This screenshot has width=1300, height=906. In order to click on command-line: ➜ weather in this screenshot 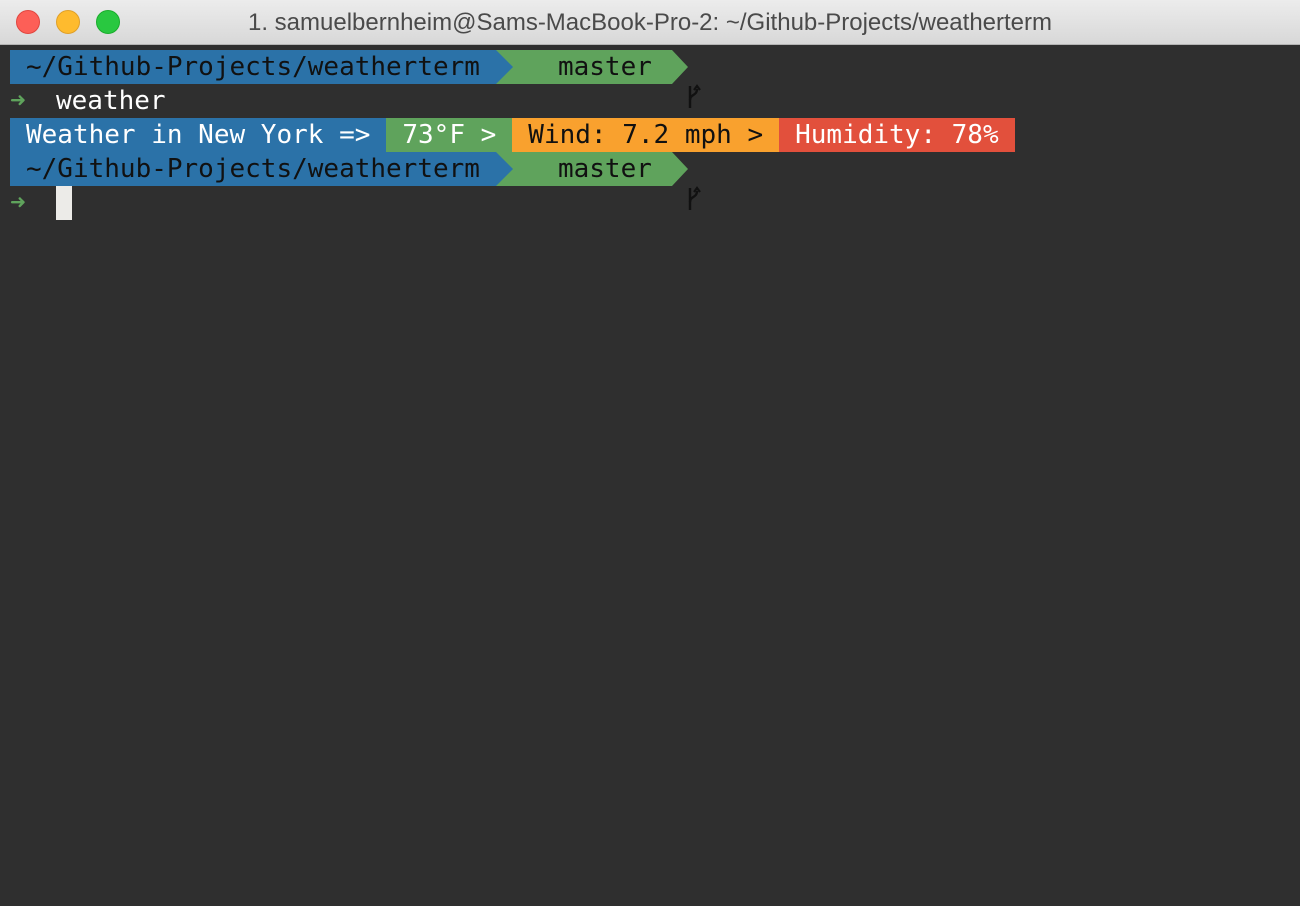, I will do `click(88, 101)`.